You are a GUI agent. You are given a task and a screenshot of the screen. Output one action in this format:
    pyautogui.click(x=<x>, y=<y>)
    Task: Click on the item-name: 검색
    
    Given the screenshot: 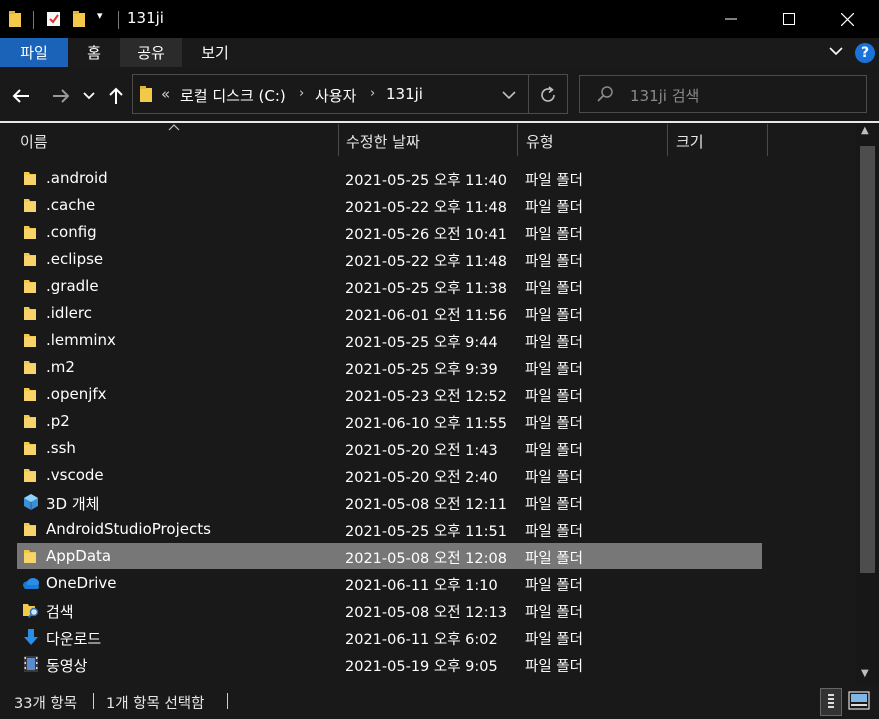 What is the action you would take?
    pyautogui.click(x=60, y=611)
    